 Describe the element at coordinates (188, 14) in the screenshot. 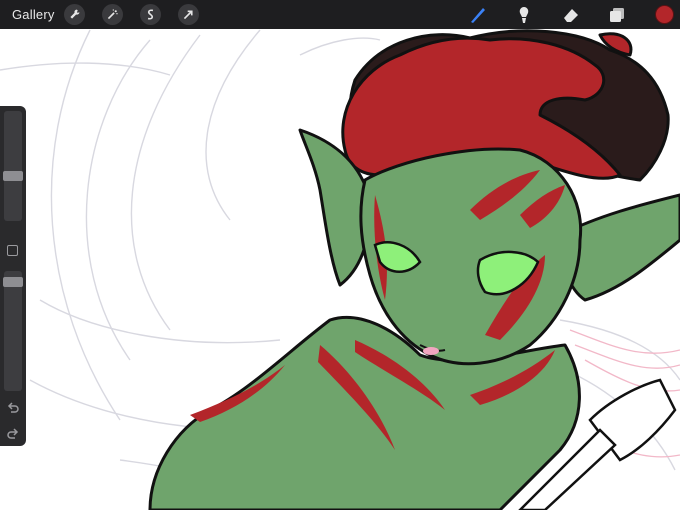

I see `transform-arrow-icon` at that location.